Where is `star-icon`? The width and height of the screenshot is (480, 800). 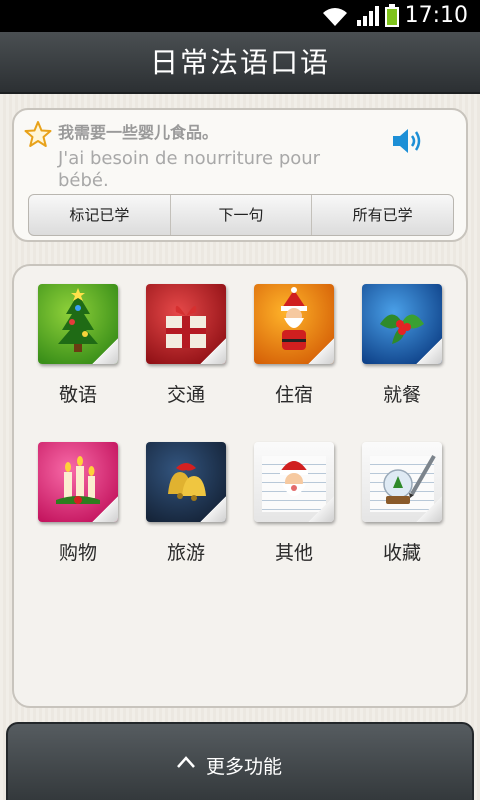
star-icon is located at coordinates (38, 134).